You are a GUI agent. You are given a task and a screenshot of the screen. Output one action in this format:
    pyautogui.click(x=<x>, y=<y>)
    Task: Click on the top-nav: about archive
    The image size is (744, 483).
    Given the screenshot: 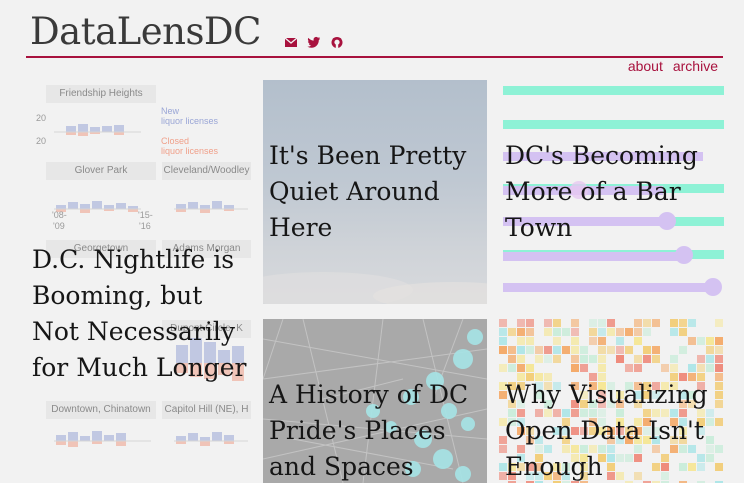 What is the action you would take?
    pyautogui.click(x=673, y=66)
    